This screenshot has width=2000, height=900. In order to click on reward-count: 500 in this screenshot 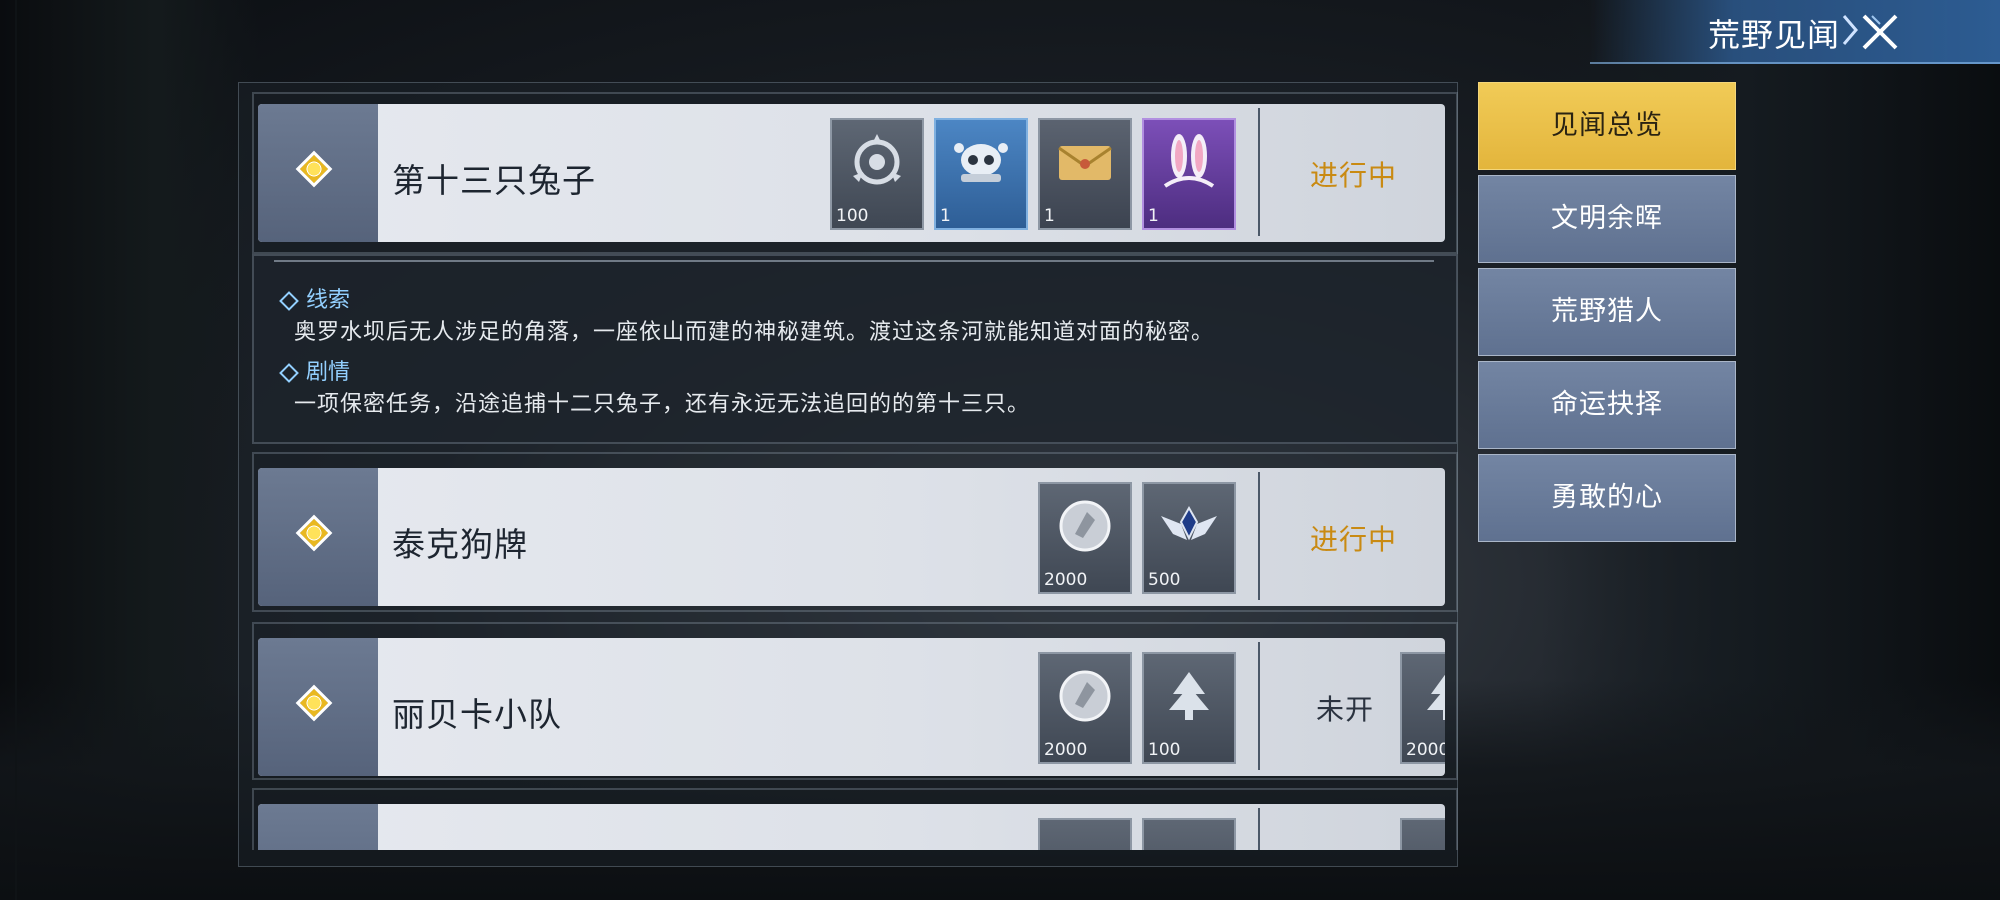, I will do `click(1164, 580)`.